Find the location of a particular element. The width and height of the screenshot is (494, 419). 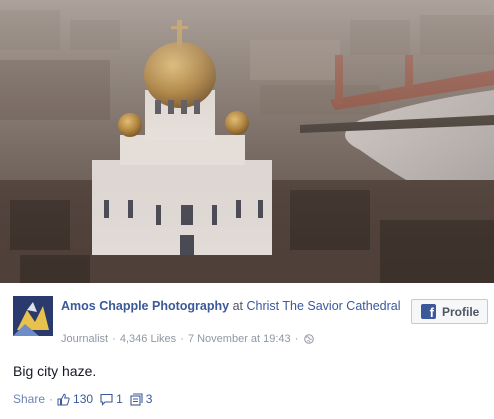

page-avatar is located at coordinates (33, 316).